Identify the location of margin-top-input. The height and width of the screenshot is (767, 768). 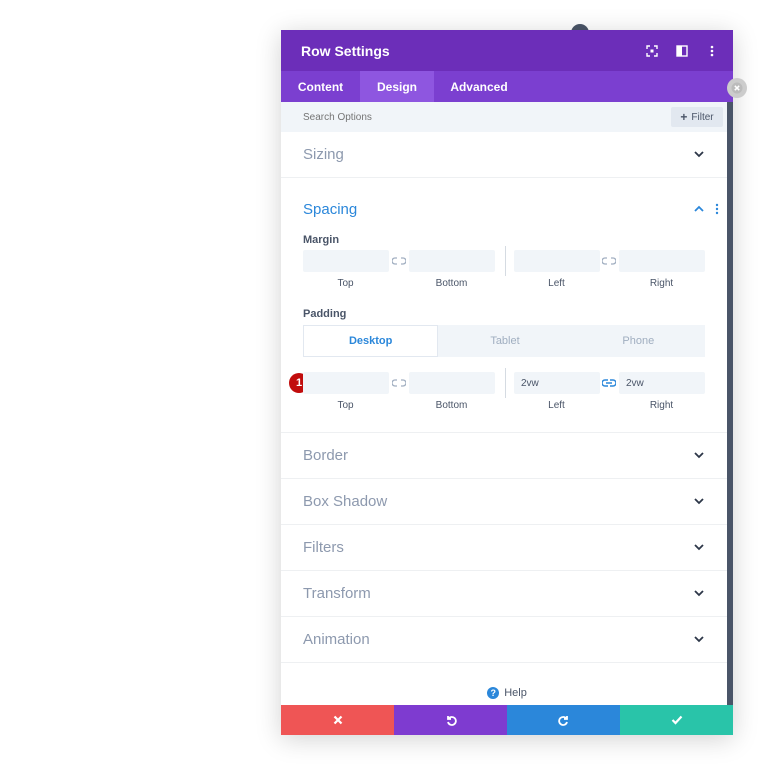
(346, 261).